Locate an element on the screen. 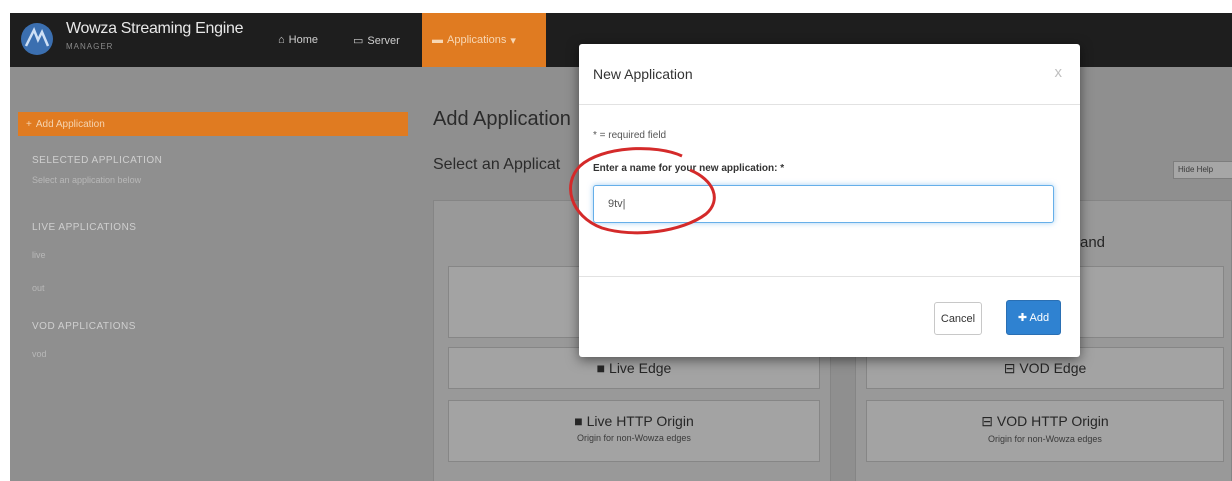  video-on-demand-heading: and is located at coordinates (1093, 242).